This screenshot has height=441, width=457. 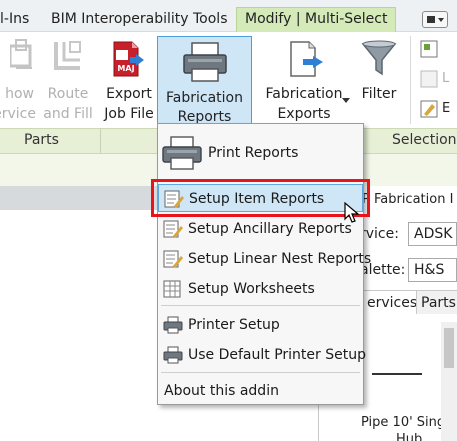 I want to click on tab-services: ervices, so click(x=392, y=302).